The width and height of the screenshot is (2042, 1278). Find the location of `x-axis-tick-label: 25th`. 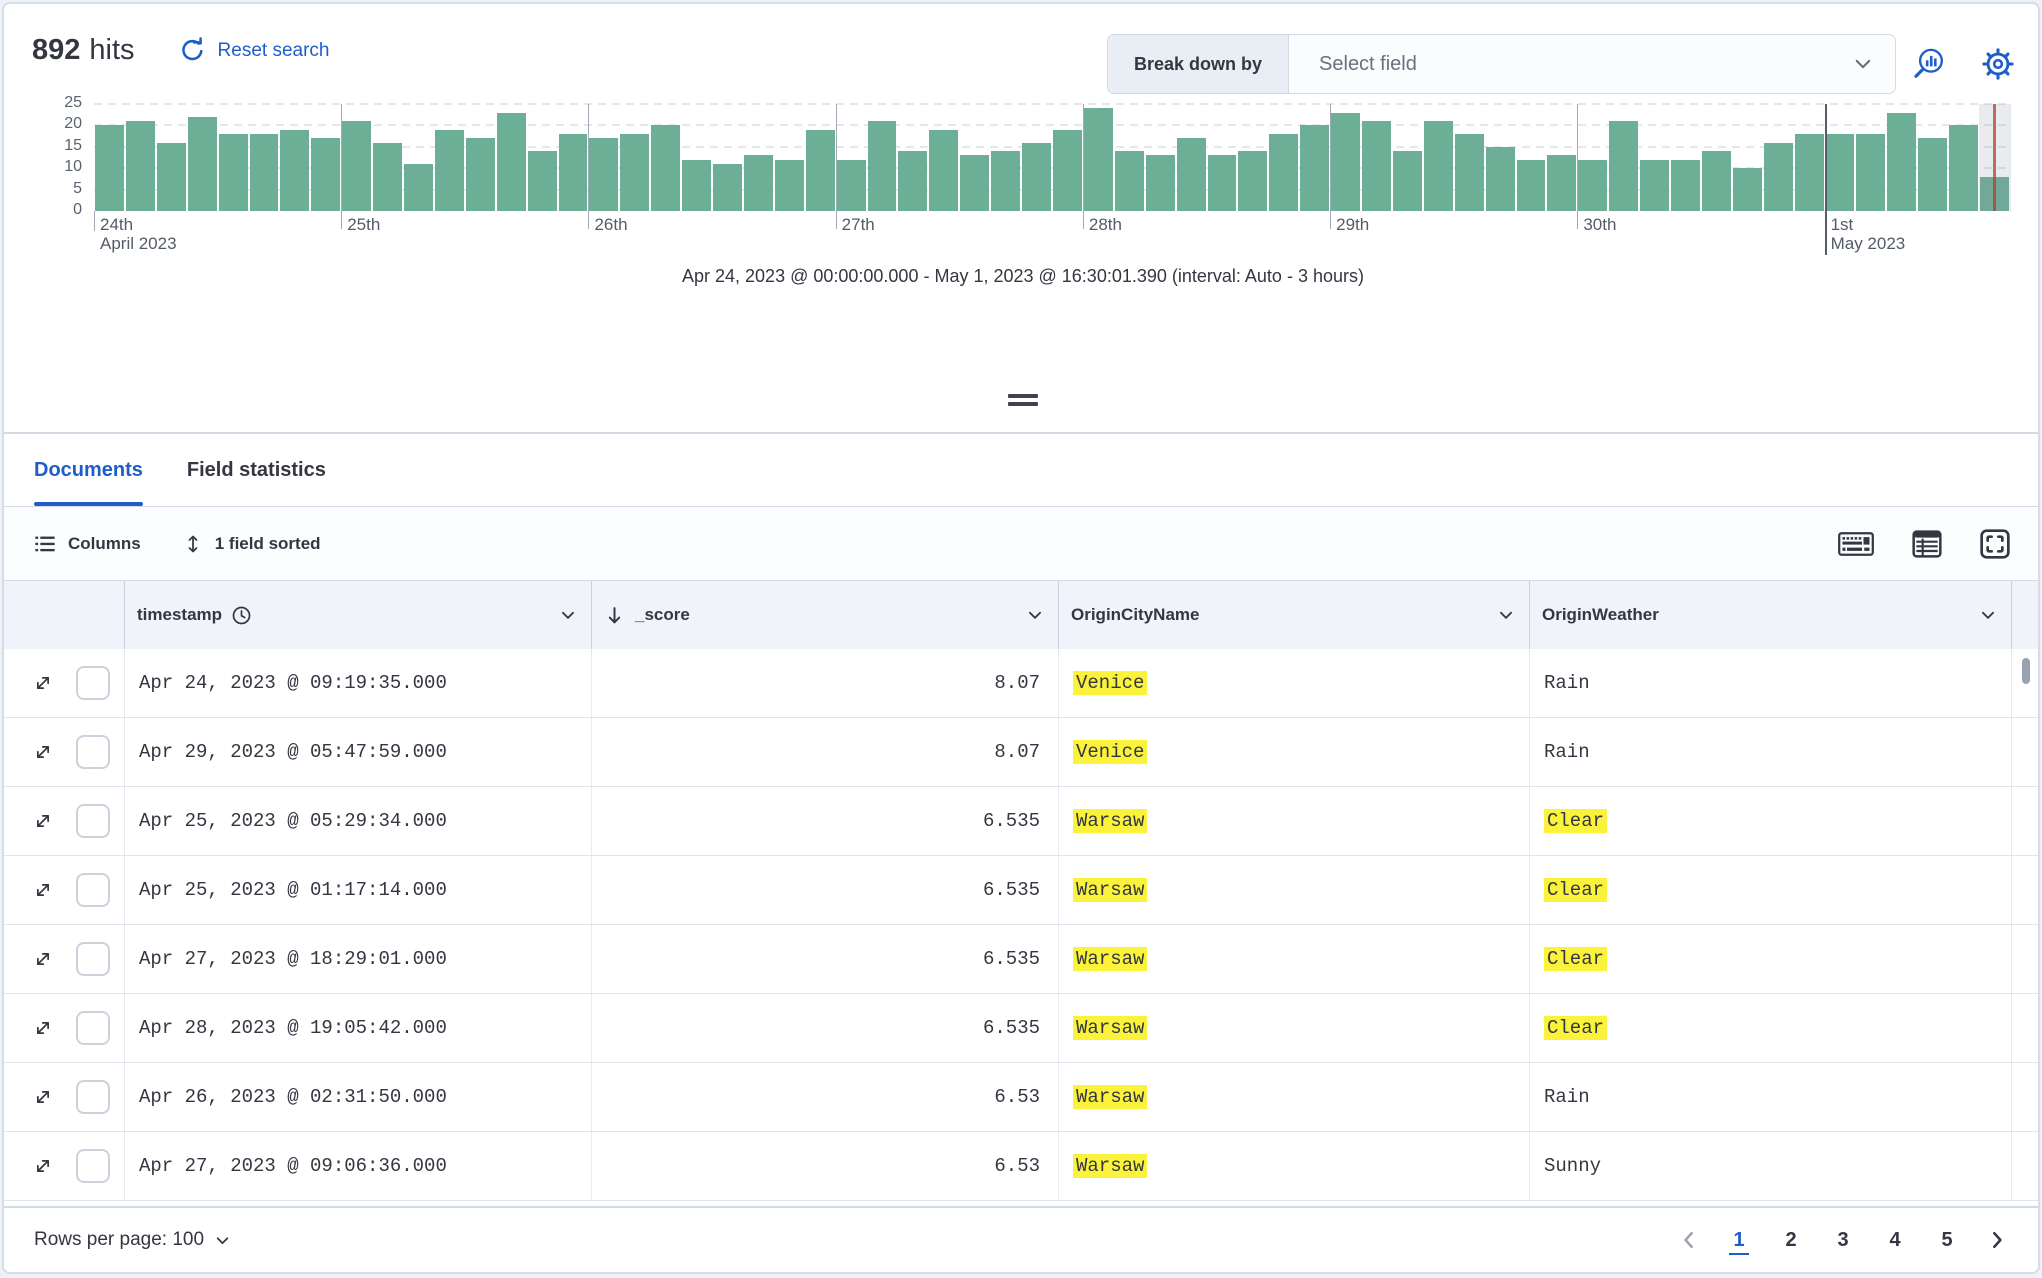

x-axis-tick-label: 25th is located at coordinates (364, 224).